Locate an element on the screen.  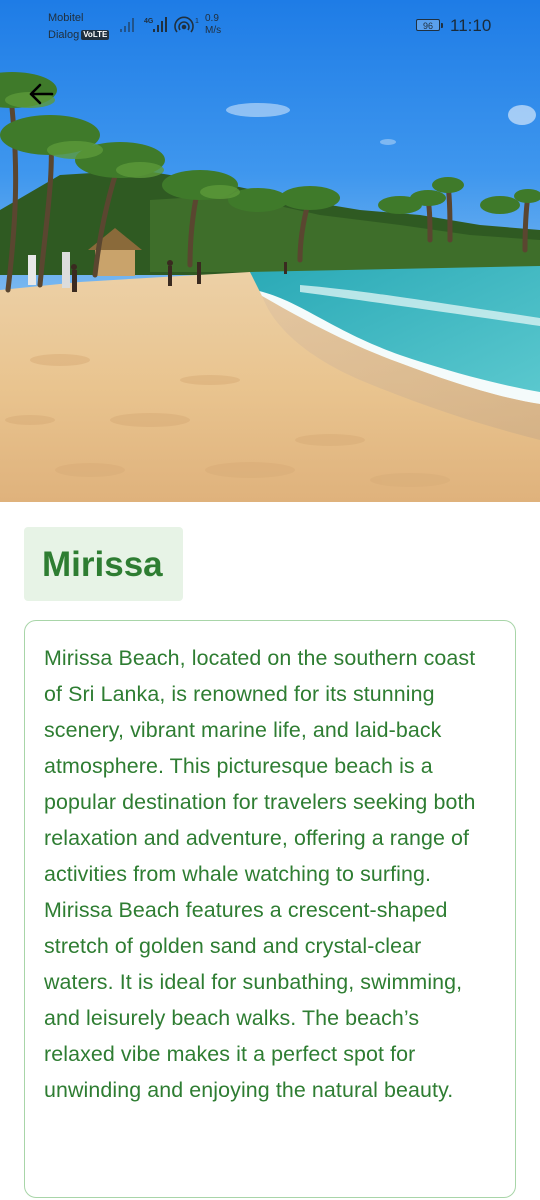
battery-level: 96 is located at coordinates (427, 26).